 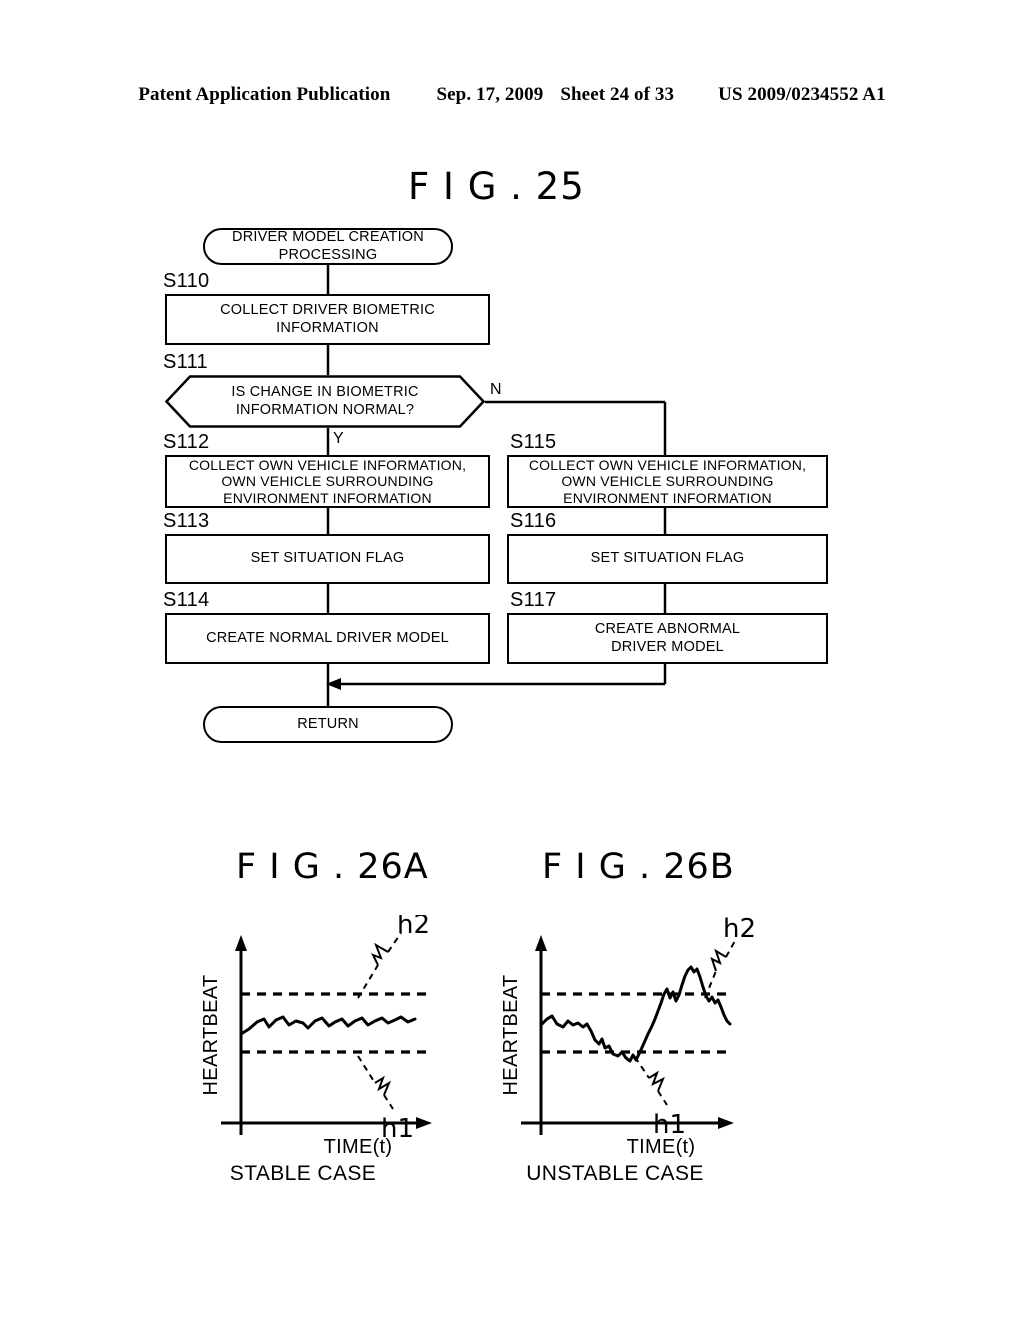 I want to click on chart26a-caption: STABLE CASE, so click(x=303, y=1173).